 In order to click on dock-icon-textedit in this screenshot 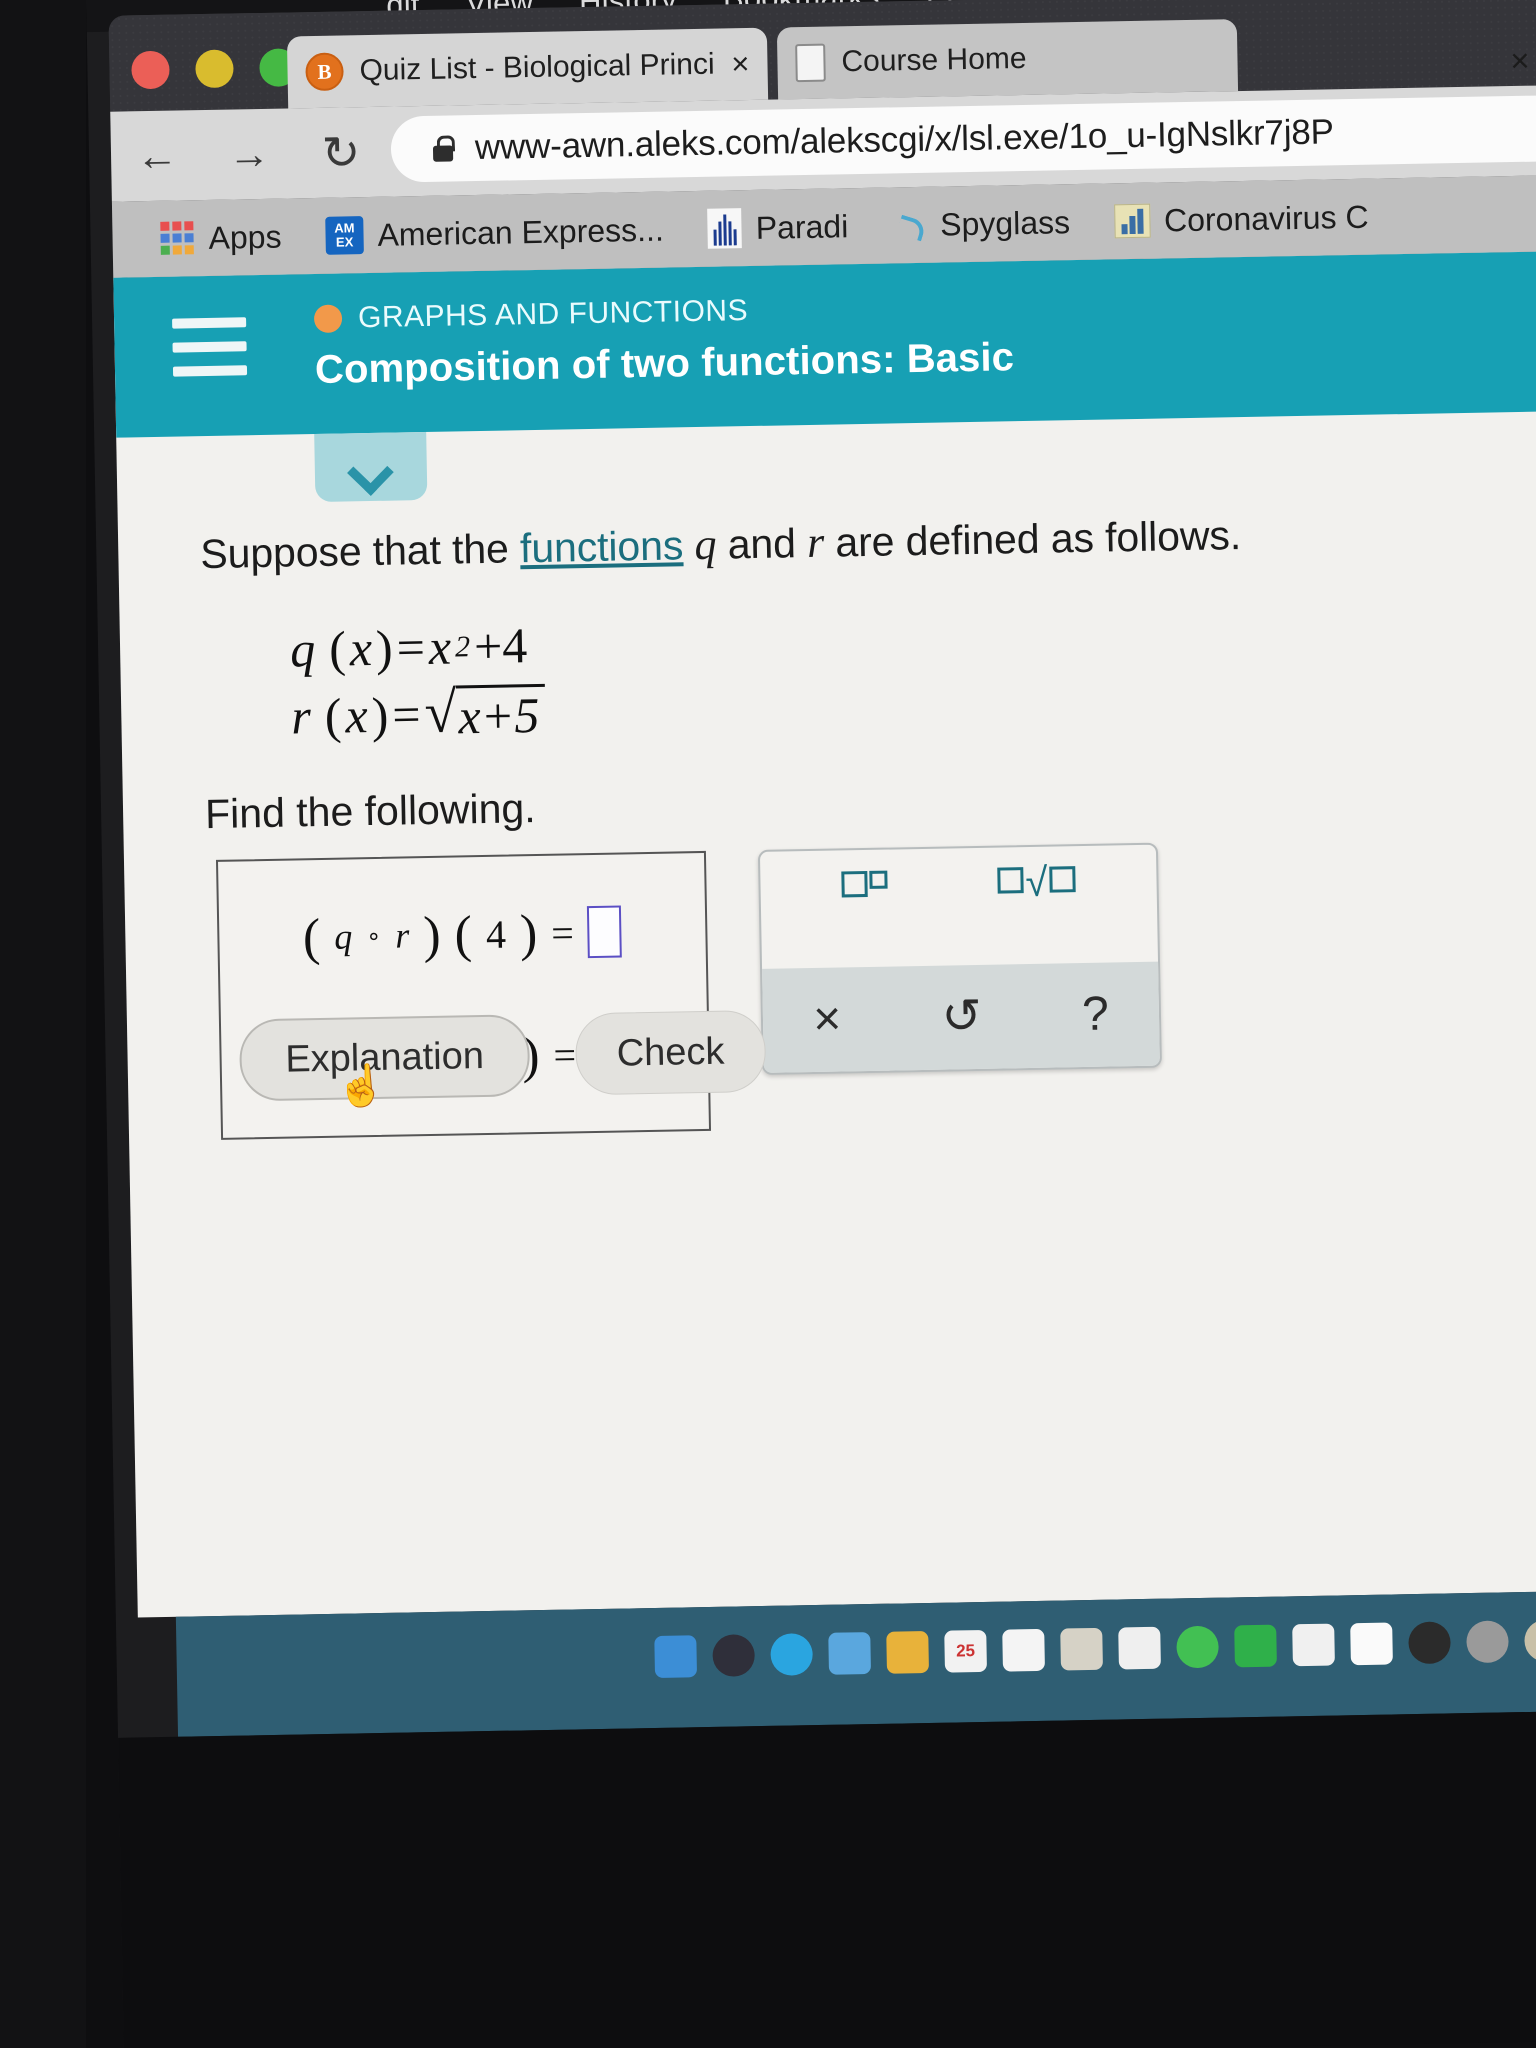, I will do `click(1371, 1644)`.